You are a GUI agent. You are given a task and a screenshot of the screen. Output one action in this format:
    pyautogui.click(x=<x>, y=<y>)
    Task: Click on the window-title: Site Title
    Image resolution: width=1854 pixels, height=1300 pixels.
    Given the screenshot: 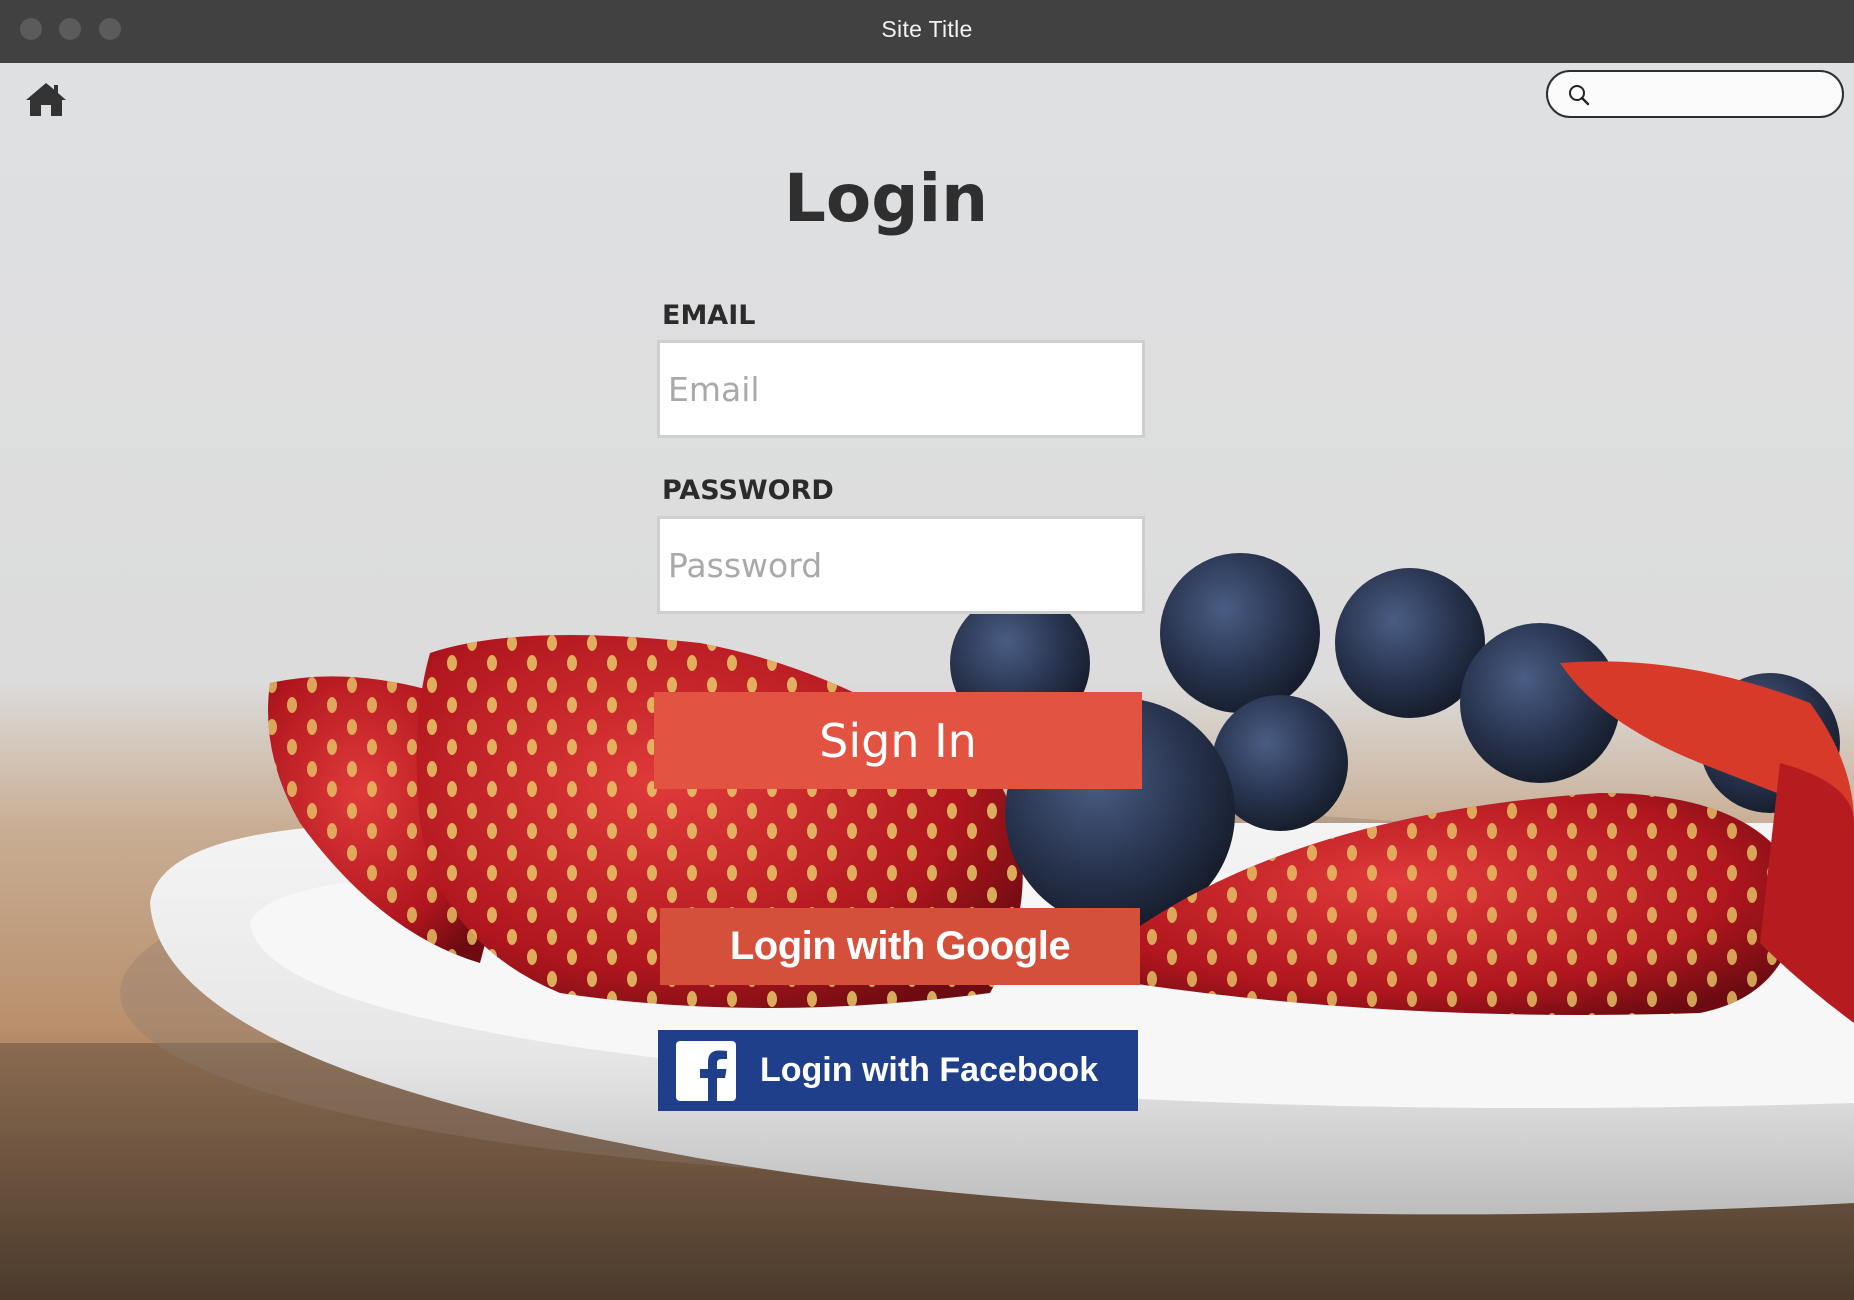 What is the action you would take?
    pyautogui.click(x=927, y=29)
    